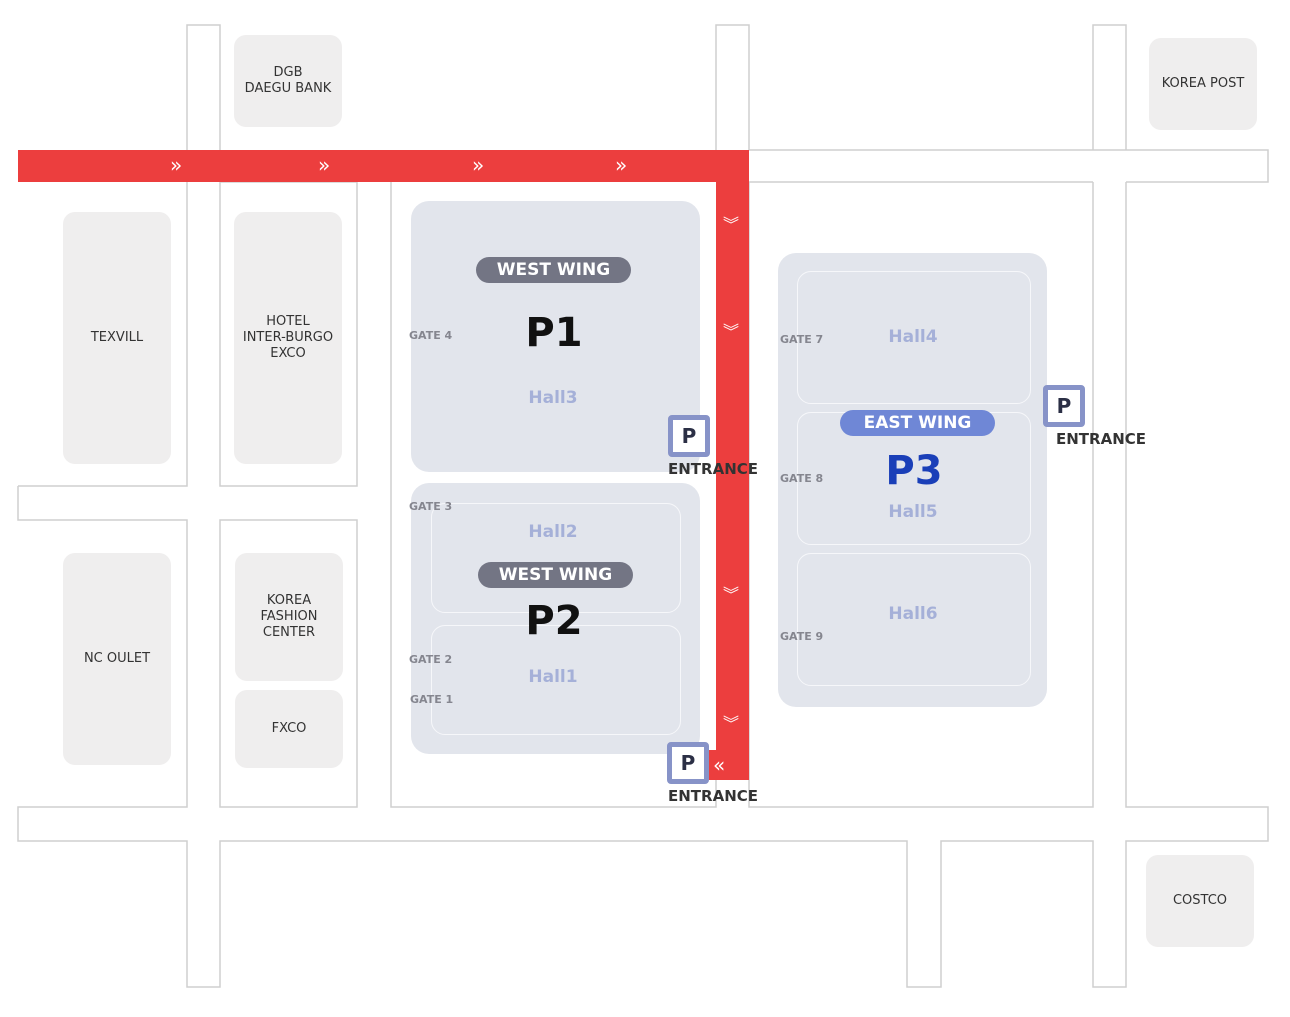  What do you see at coordinates (1200, 901) in the screenshot?
I see `building-costco: COSTCO` at bounding box center [1200, 901].